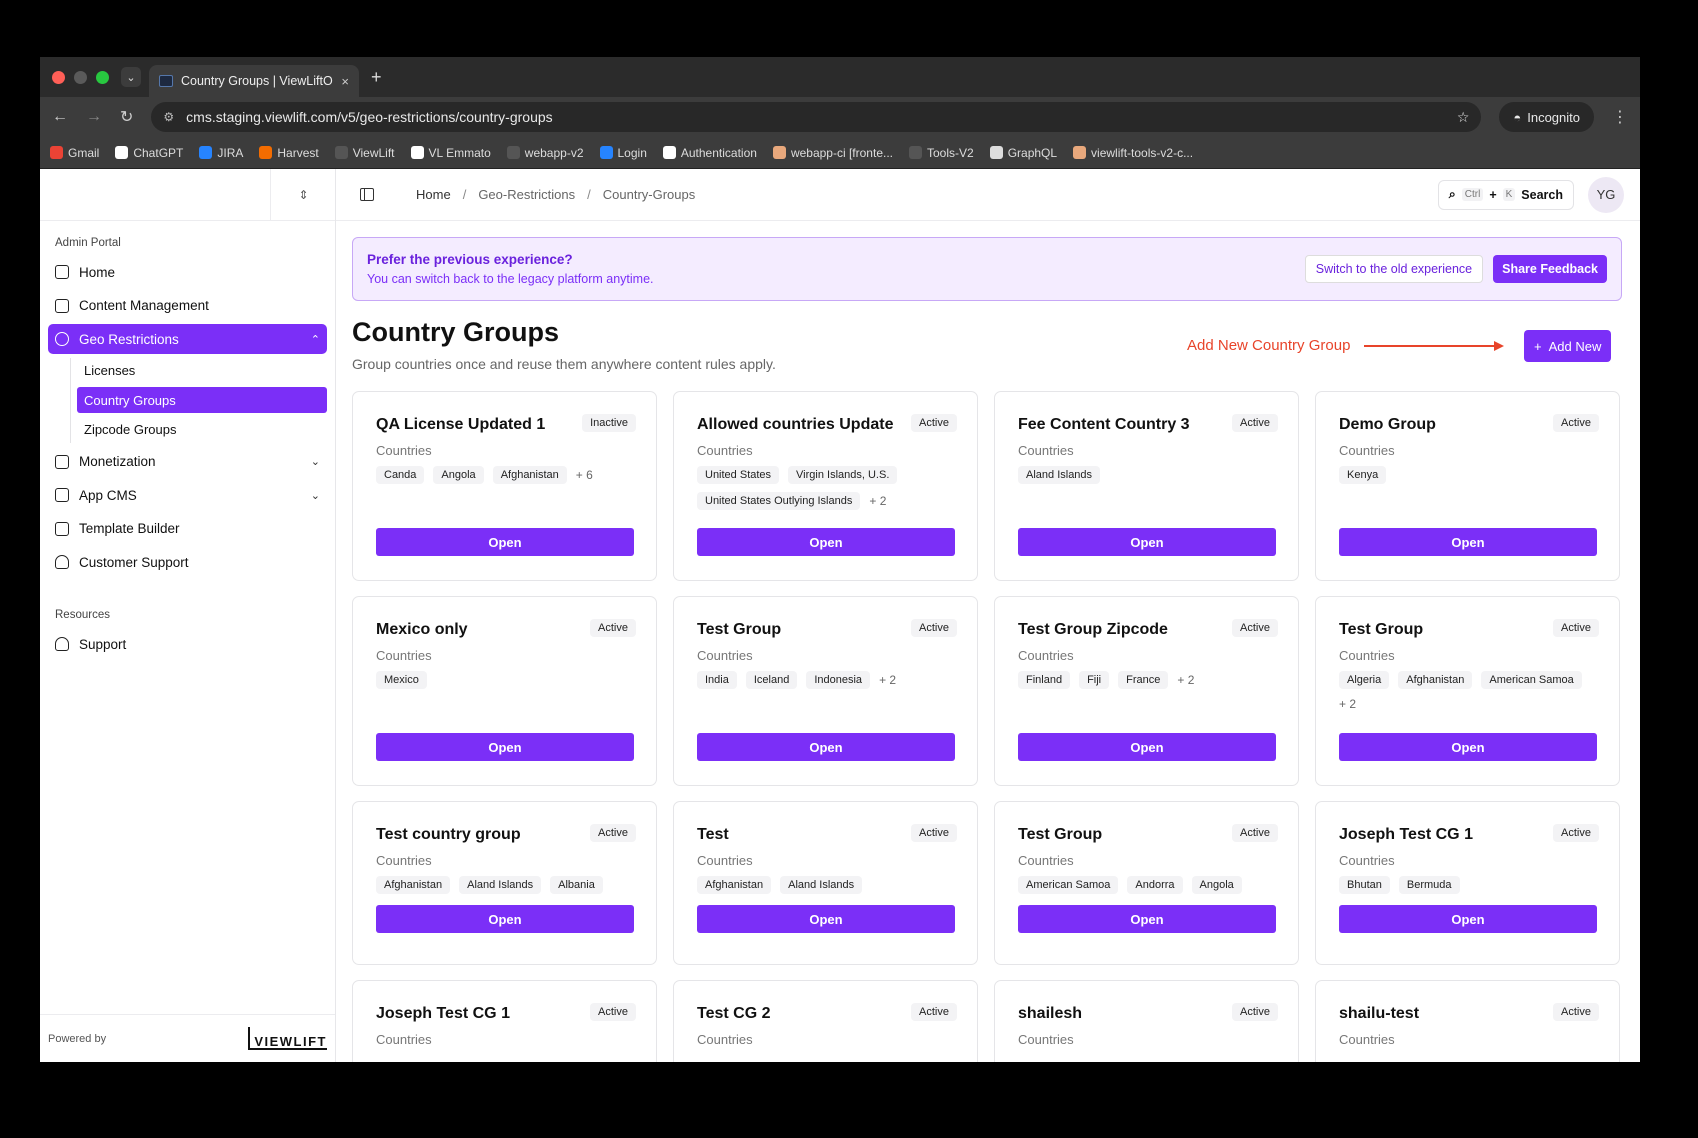  What do you see at coordinates (1472, 194) in the screenshot?
I see `kbd-ctrl: Ctrl` at bounding box center [1472, 194].